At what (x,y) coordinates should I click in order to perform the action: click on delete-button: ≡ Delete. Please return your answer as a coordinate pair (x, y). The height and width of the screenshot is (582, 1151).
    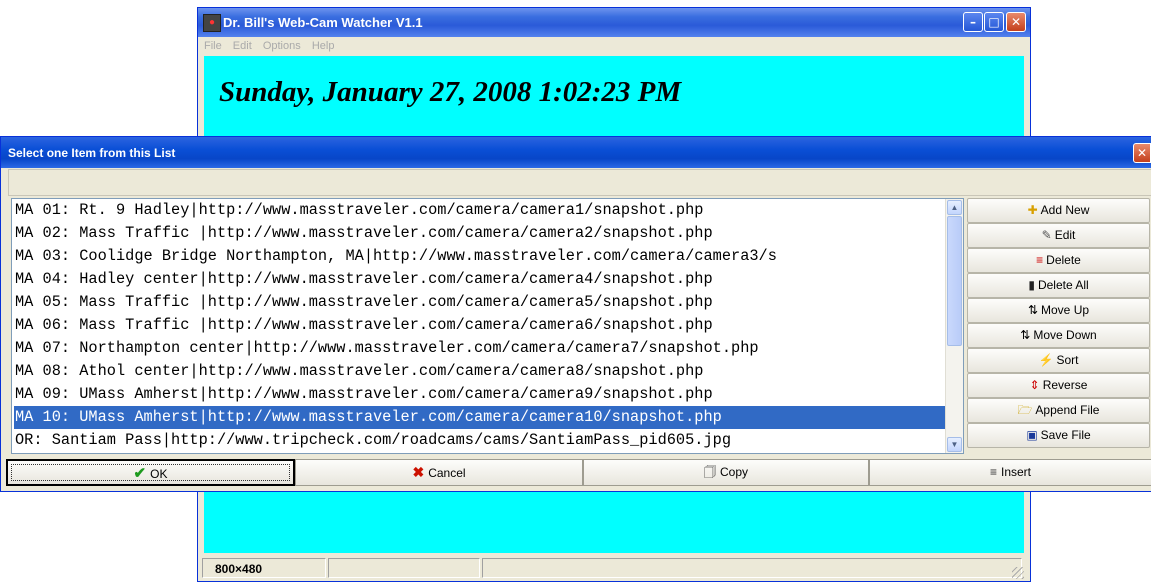
    Looking at the image, I should click on (1058, 260).